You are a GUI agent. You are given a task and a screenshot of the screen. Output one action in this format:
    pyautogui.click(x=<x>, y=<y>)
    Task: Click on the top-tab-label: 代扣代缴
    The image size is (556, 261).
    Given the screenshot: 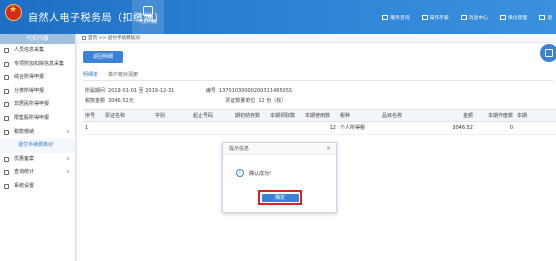 What is the action you would take?
    pyautogui.click(x=148, y=22)
    